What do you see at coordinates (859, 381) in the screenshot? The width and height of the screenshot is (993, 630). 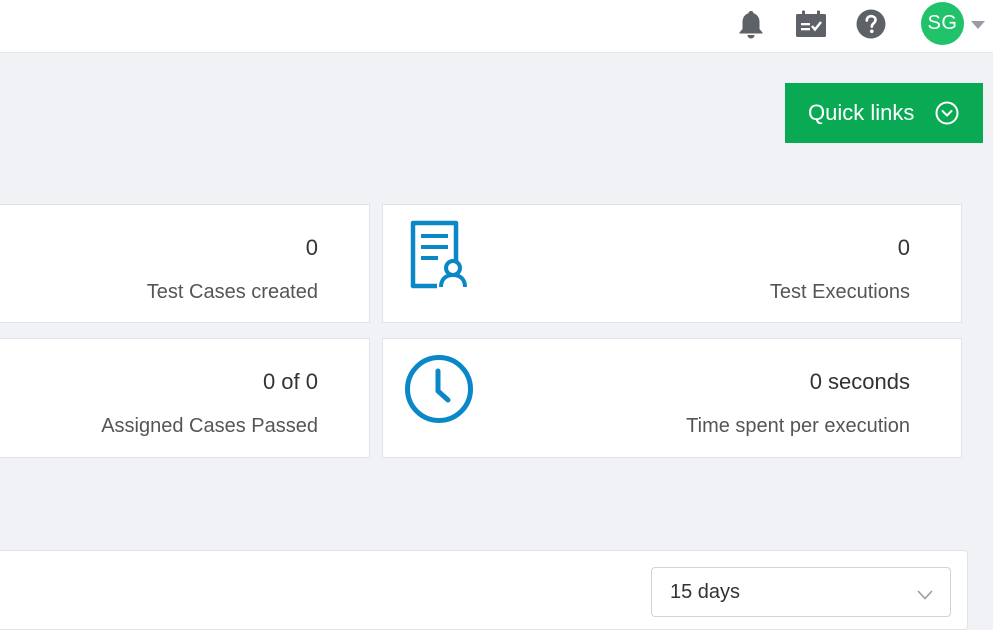 I see `time-spent-value: 0 seconds` at bounding box center [859, 381].